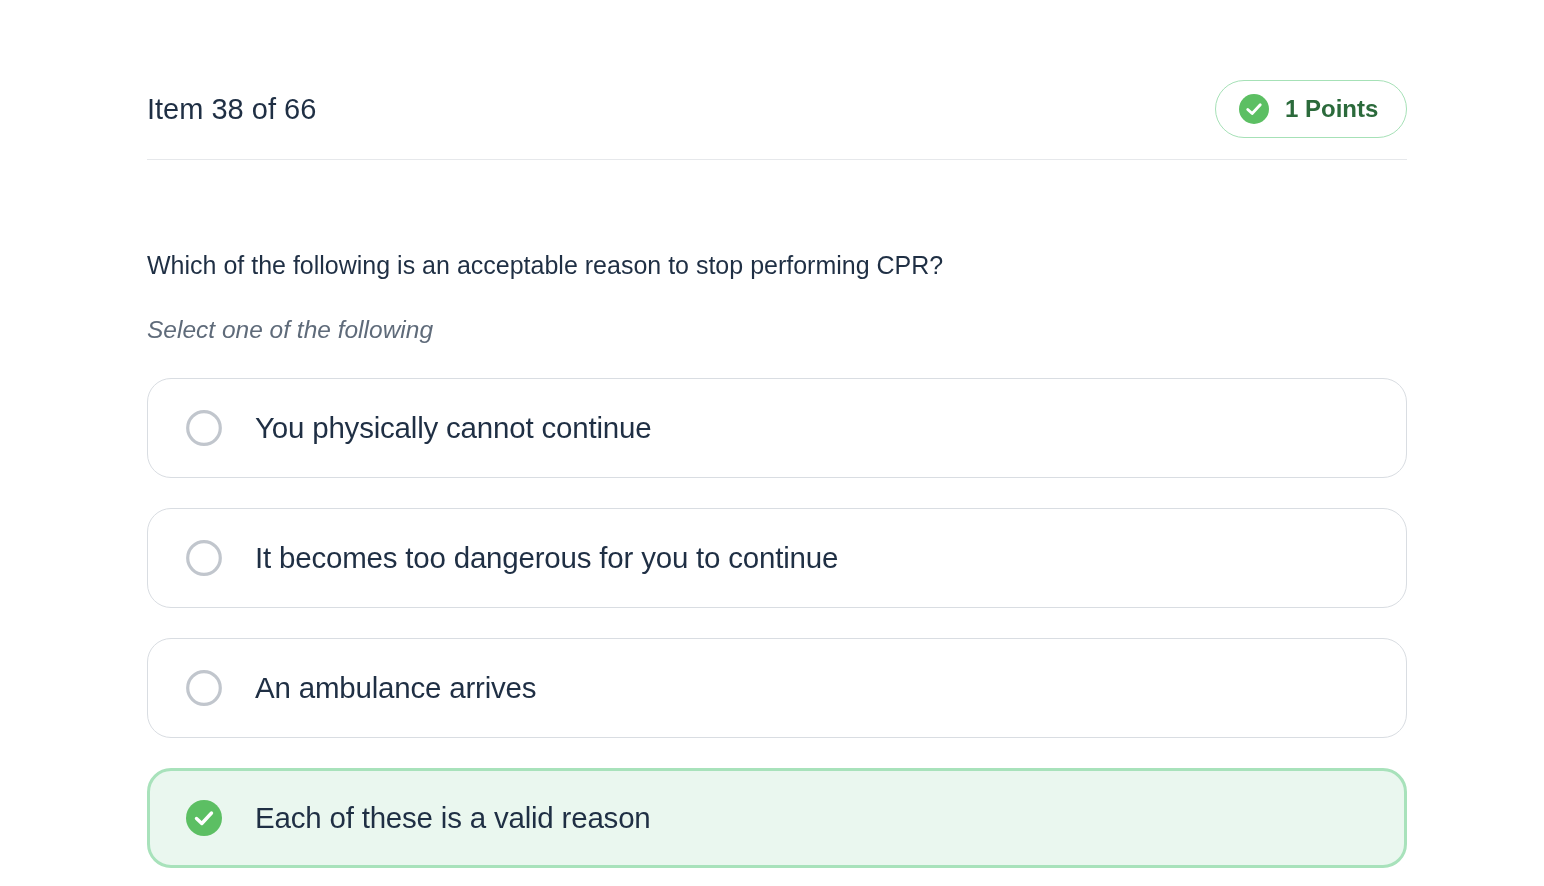  I want to click on question-text: Which of the following is an acceptable reason to stop performing CPR?, so click(546, 265).